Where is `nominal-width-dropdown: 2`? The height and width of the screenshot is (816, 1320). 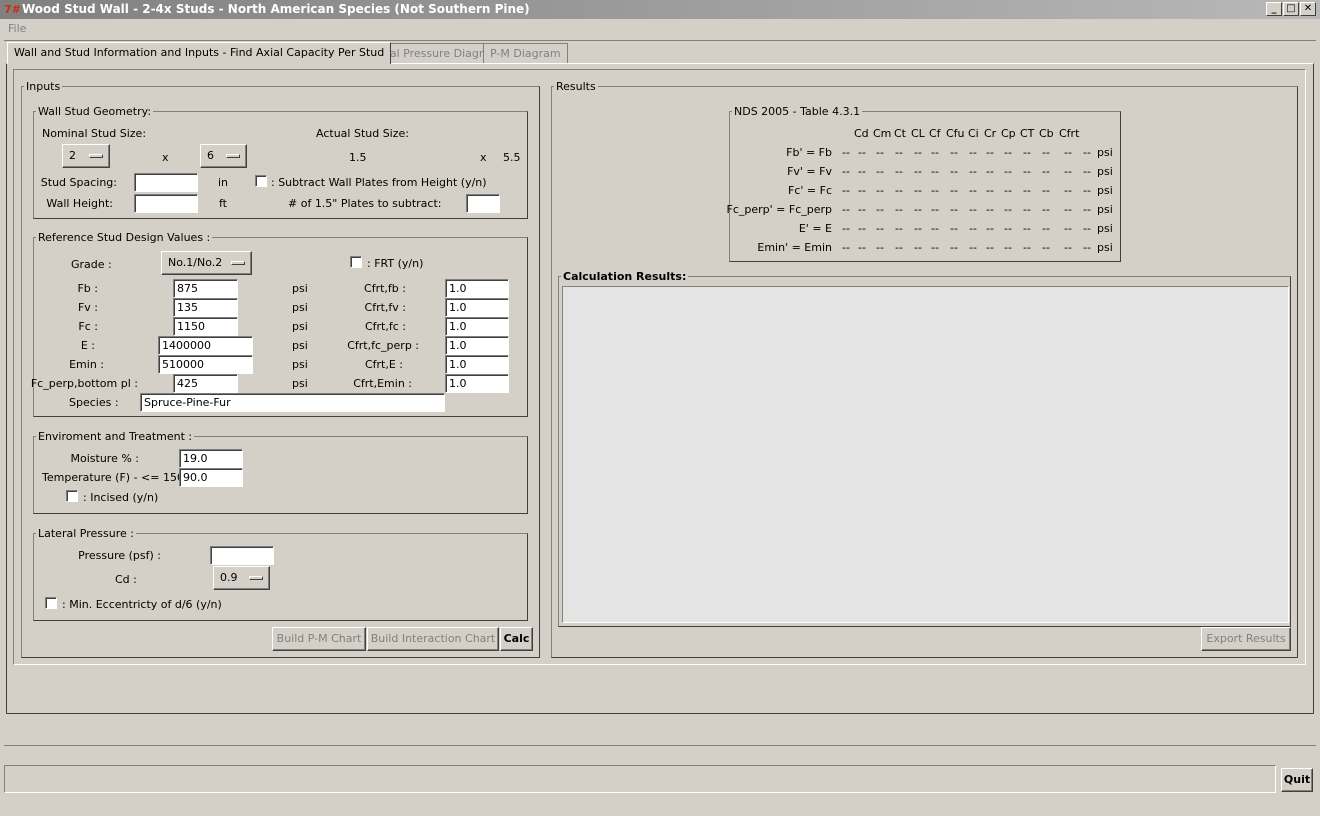 nominal-width-dropdown: 2 is located at coordinates (86, 156).